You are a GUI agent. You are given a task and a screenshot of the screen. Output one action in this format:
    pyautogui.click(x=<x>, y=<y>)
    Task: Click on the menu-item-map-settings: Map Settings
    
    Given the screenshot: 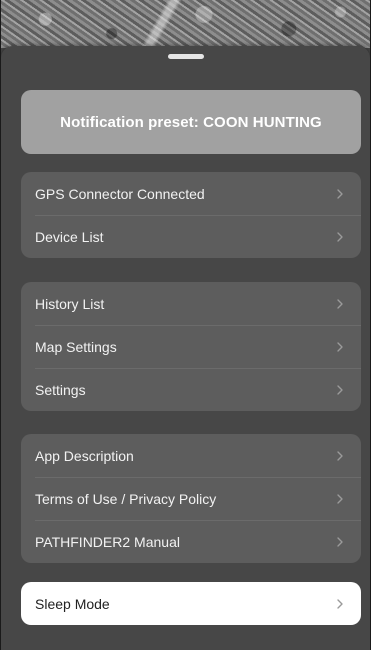 What is the action you would take?
    pyautogui.click(x=191, y=346)
    